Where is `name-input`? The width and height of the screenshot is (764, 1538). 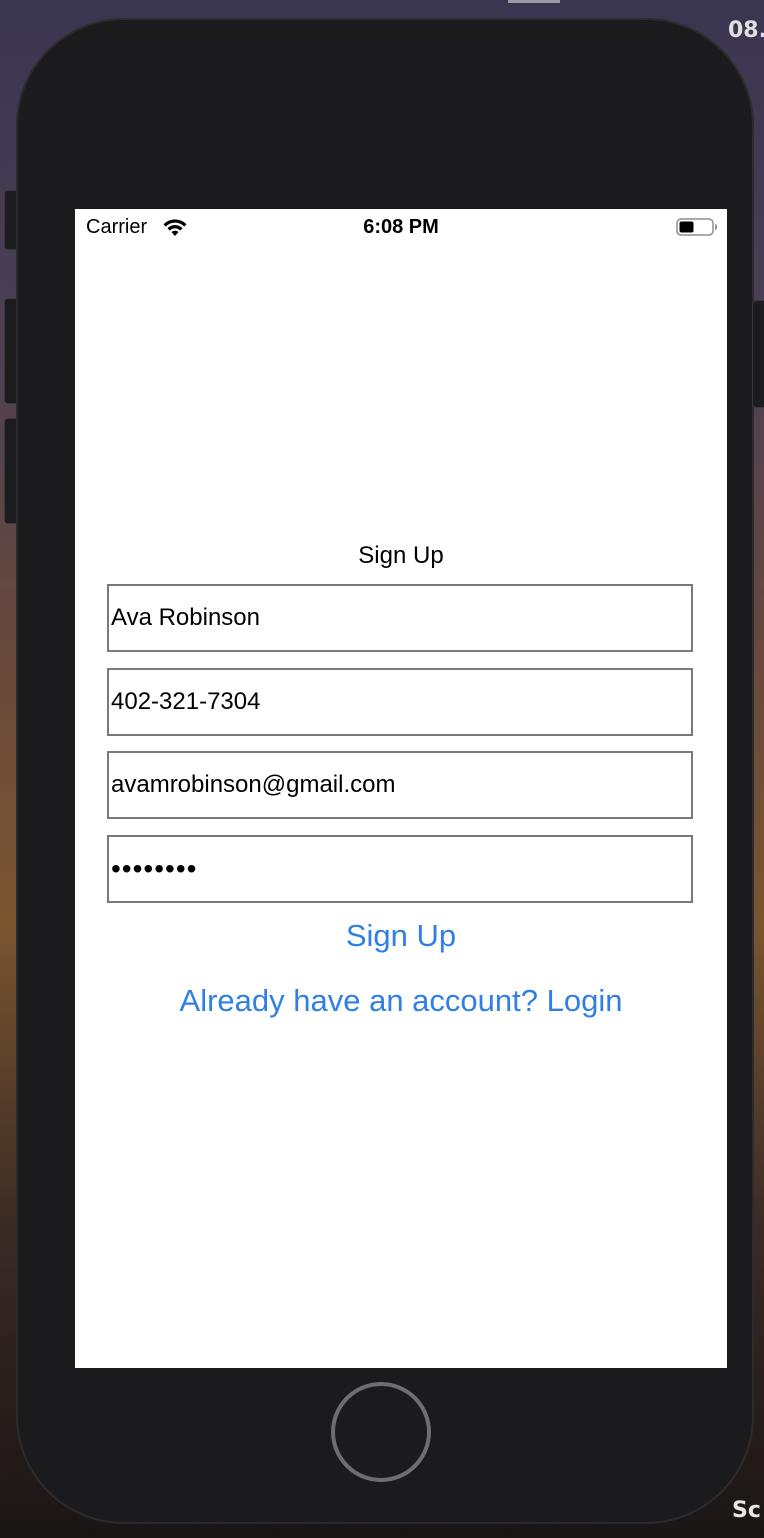 name-input is located at coordinates (400, 618).